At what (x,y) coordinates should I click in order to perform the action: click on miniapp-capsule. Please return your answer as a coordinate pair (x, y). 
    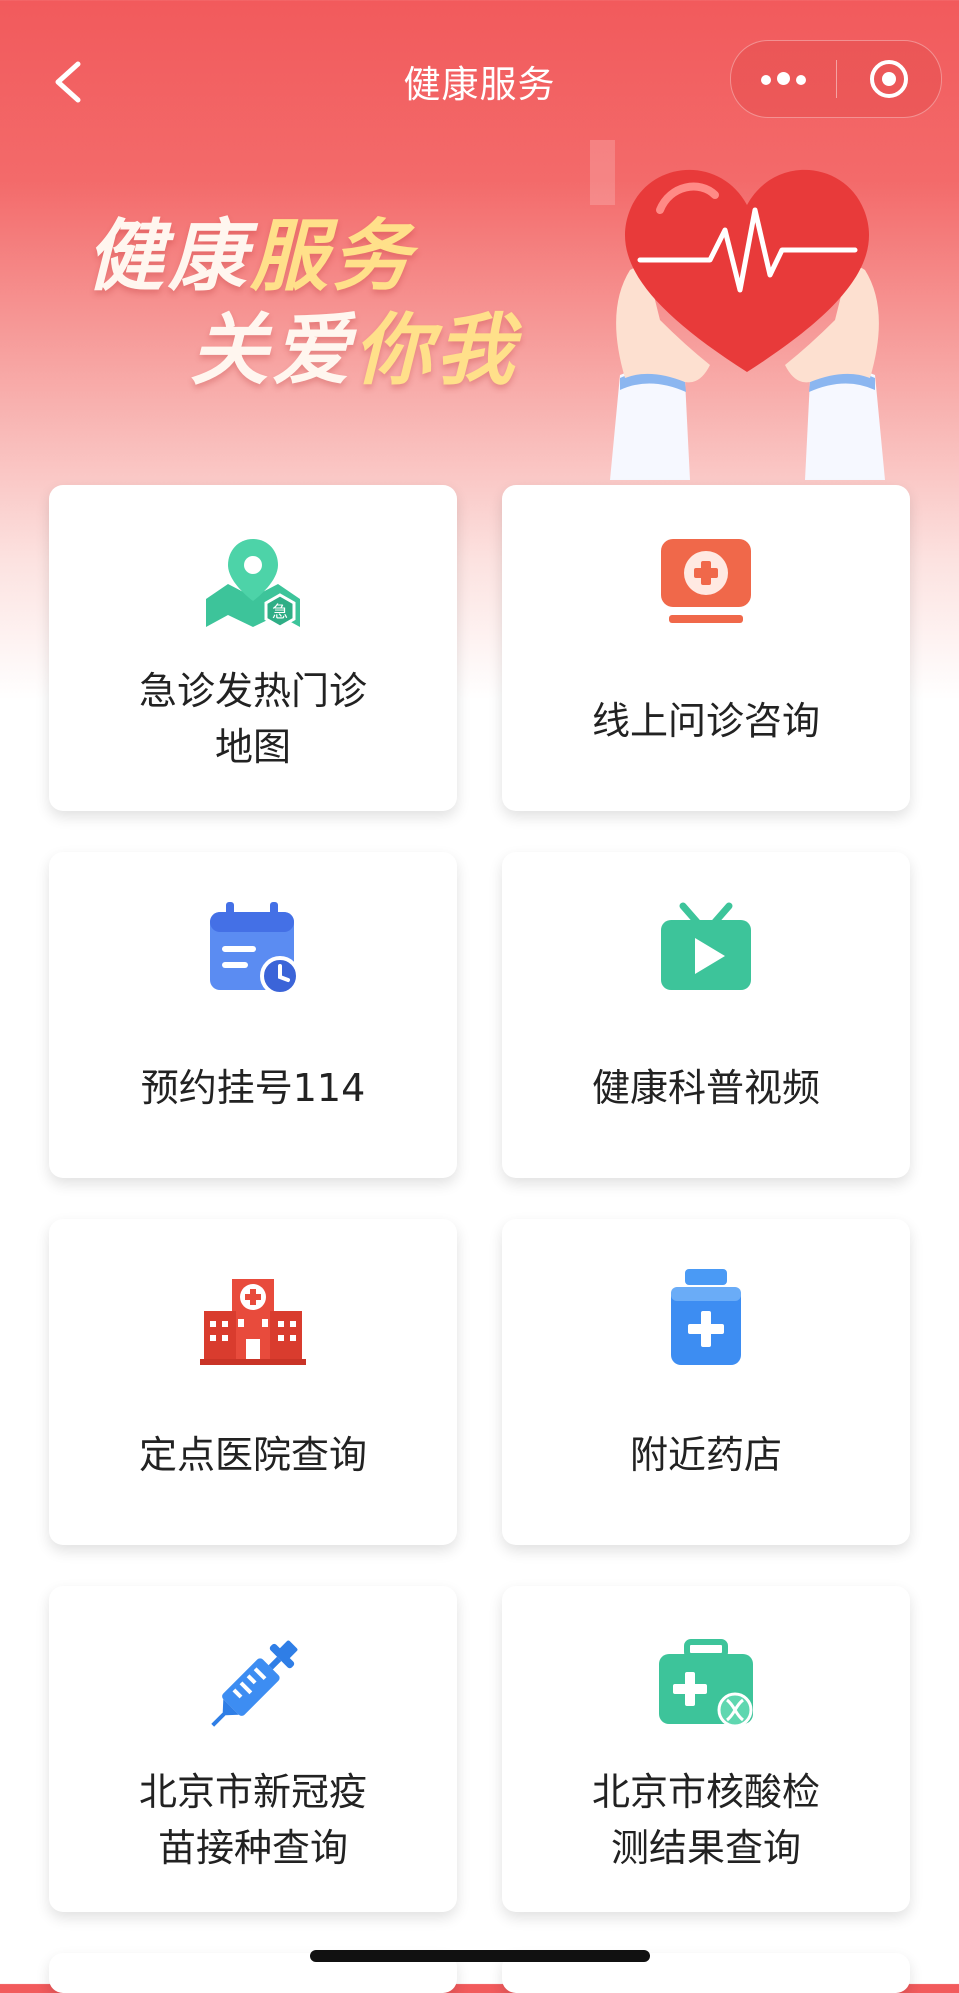
    Looking at the image, I should click on (836, 79).